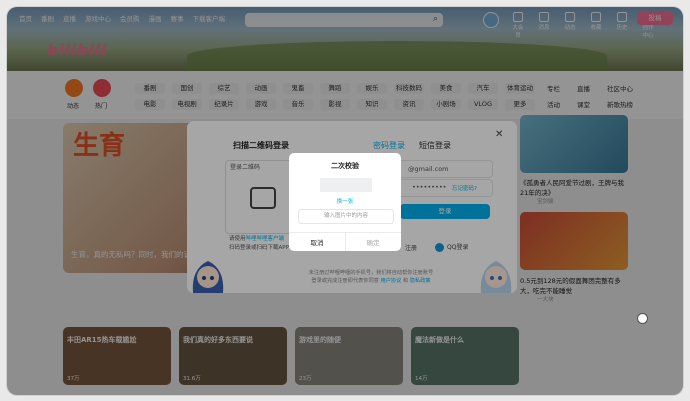 This screenshot has height=401, width=690. I want to click on refresh-icon, so click(642, 318).